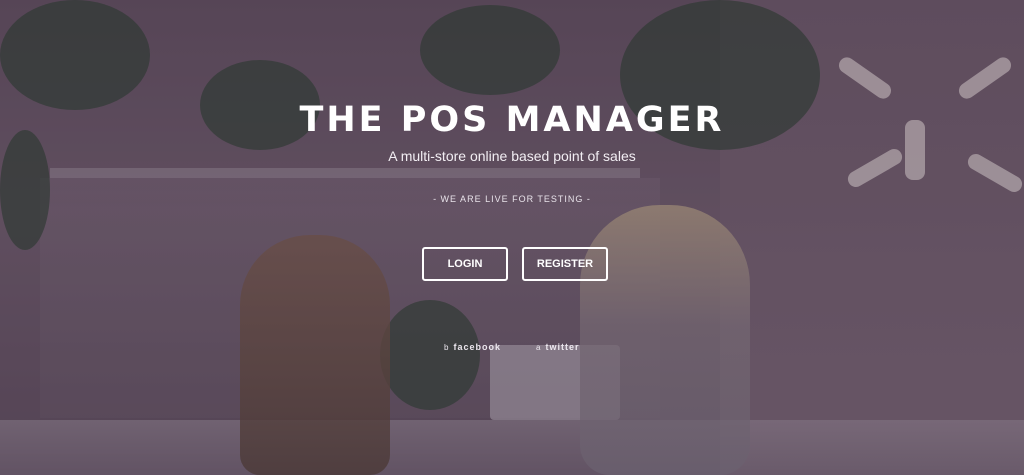 Image resolution: width=1024 pixels, height=475 pixels. Describe the element at coordinates (465, 264) in the screenshot. I see `login-button: LOGIN` at that location.